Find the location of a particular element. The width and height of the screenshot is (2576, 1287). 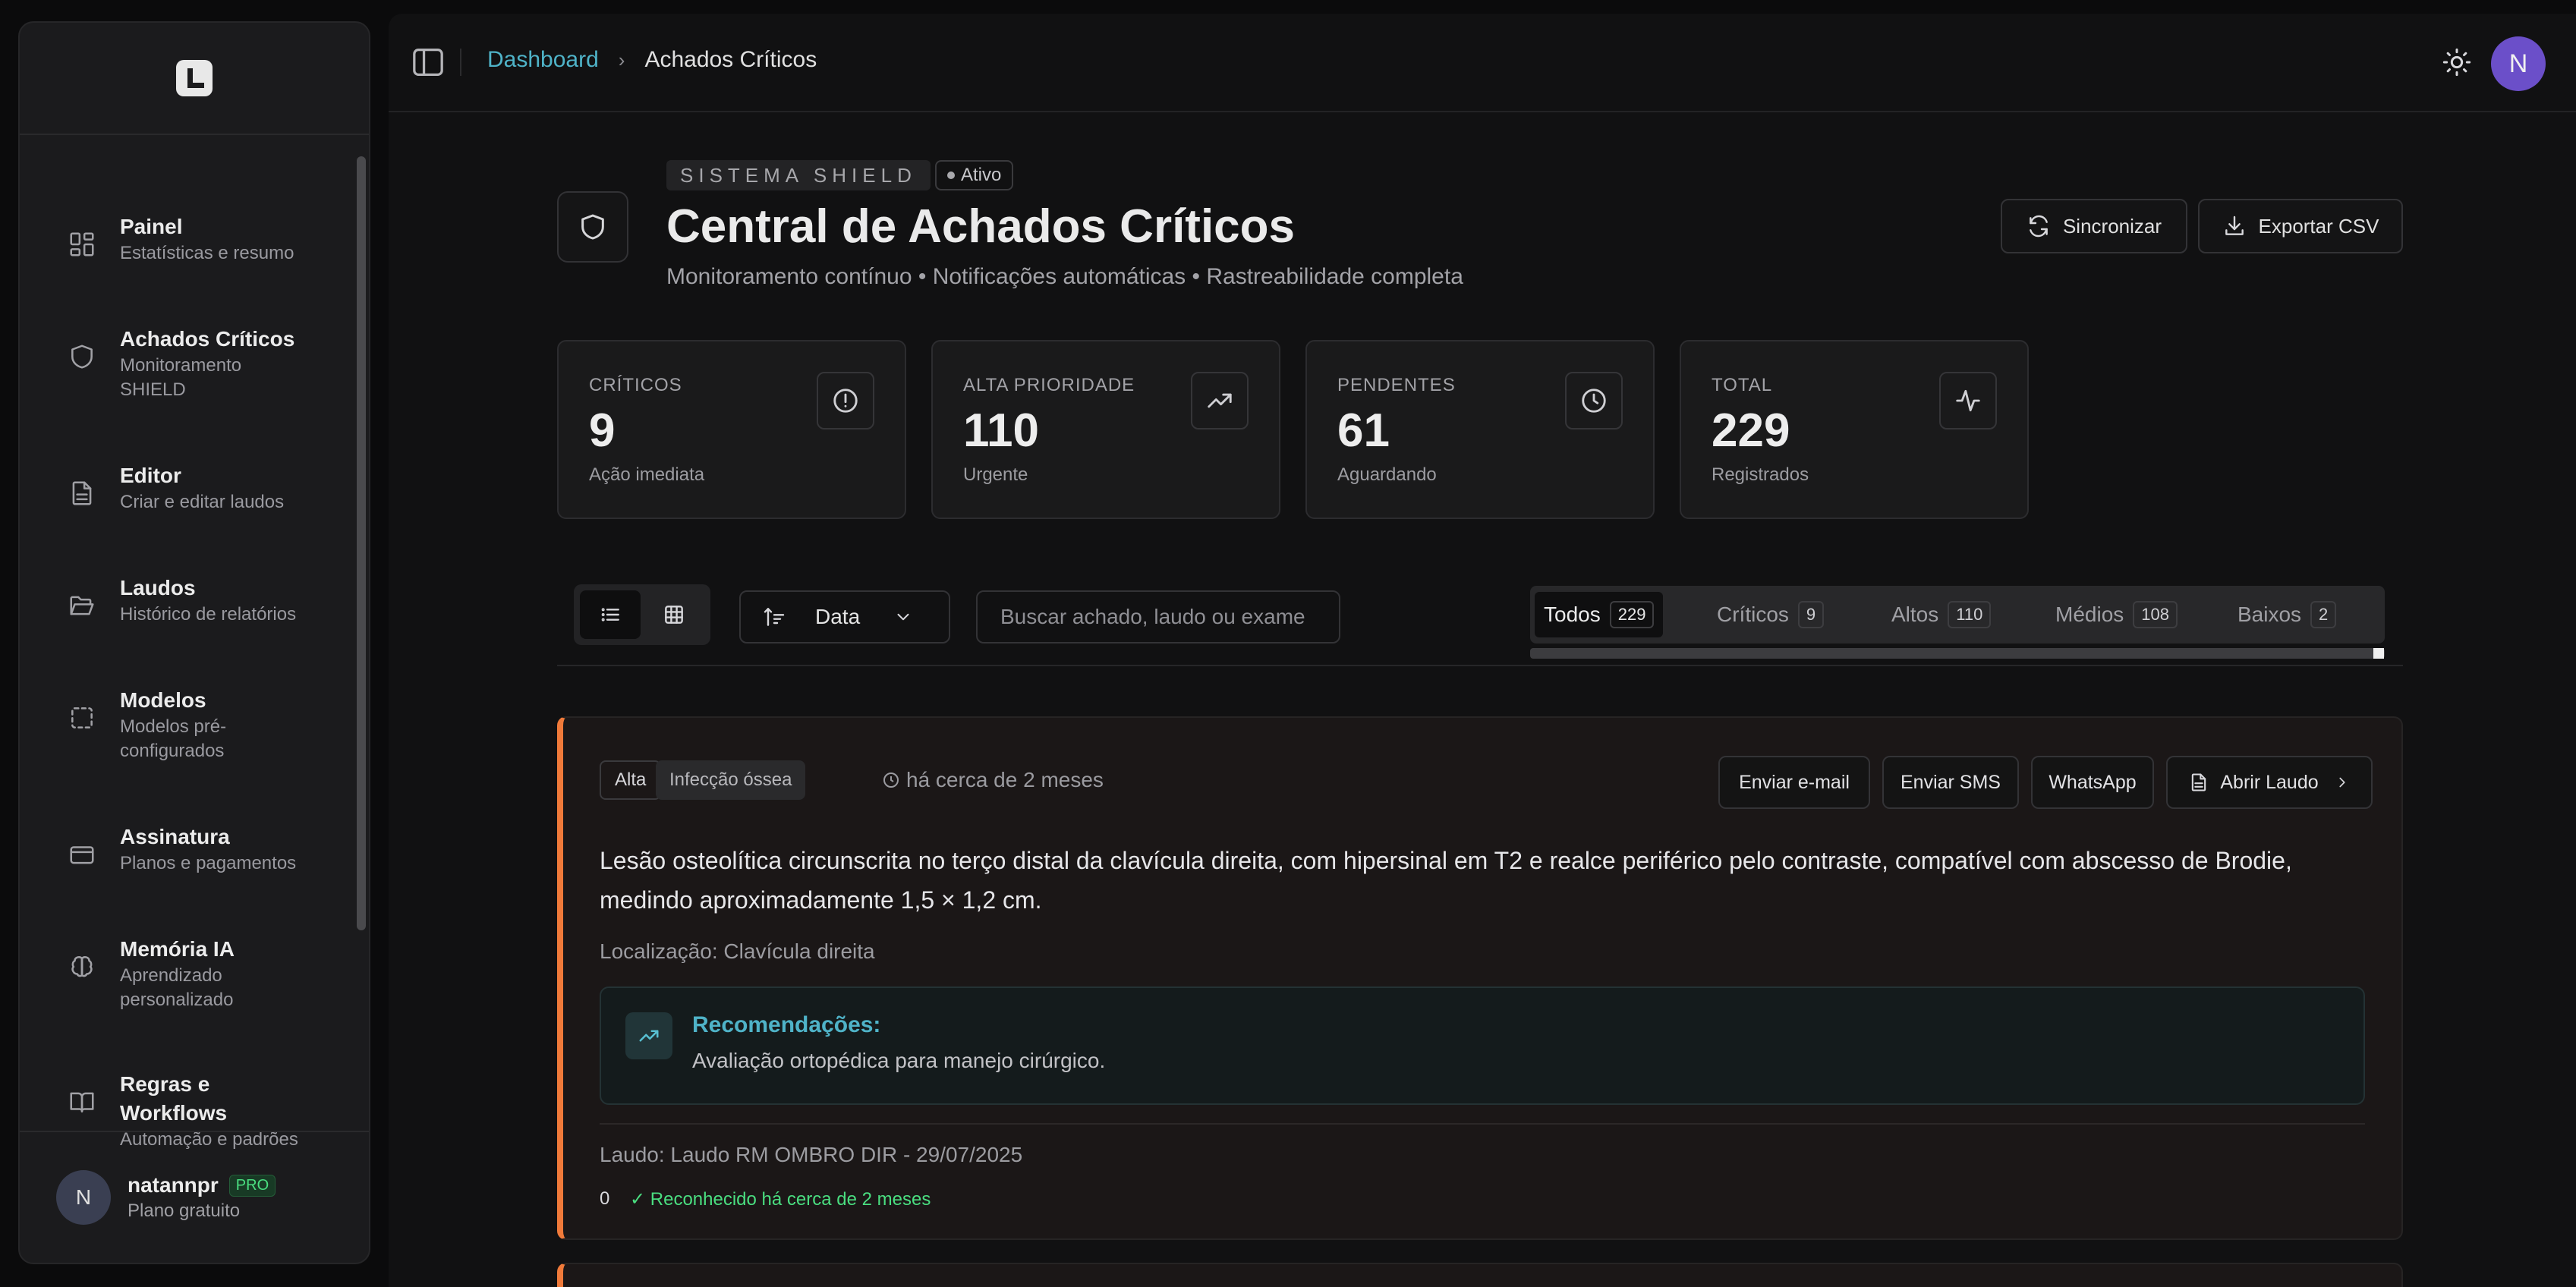

open-report-label: Abrir Laudo is located at coordinates (2269, 782).